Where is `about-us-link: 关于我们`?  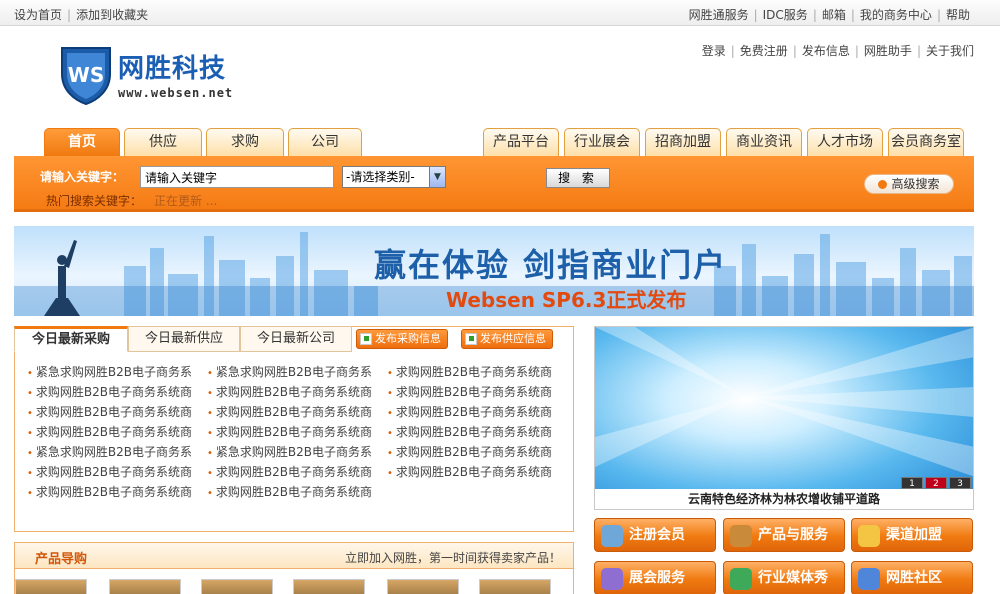
about-us-link: 关于我们 is located at coordinates (950, 51).